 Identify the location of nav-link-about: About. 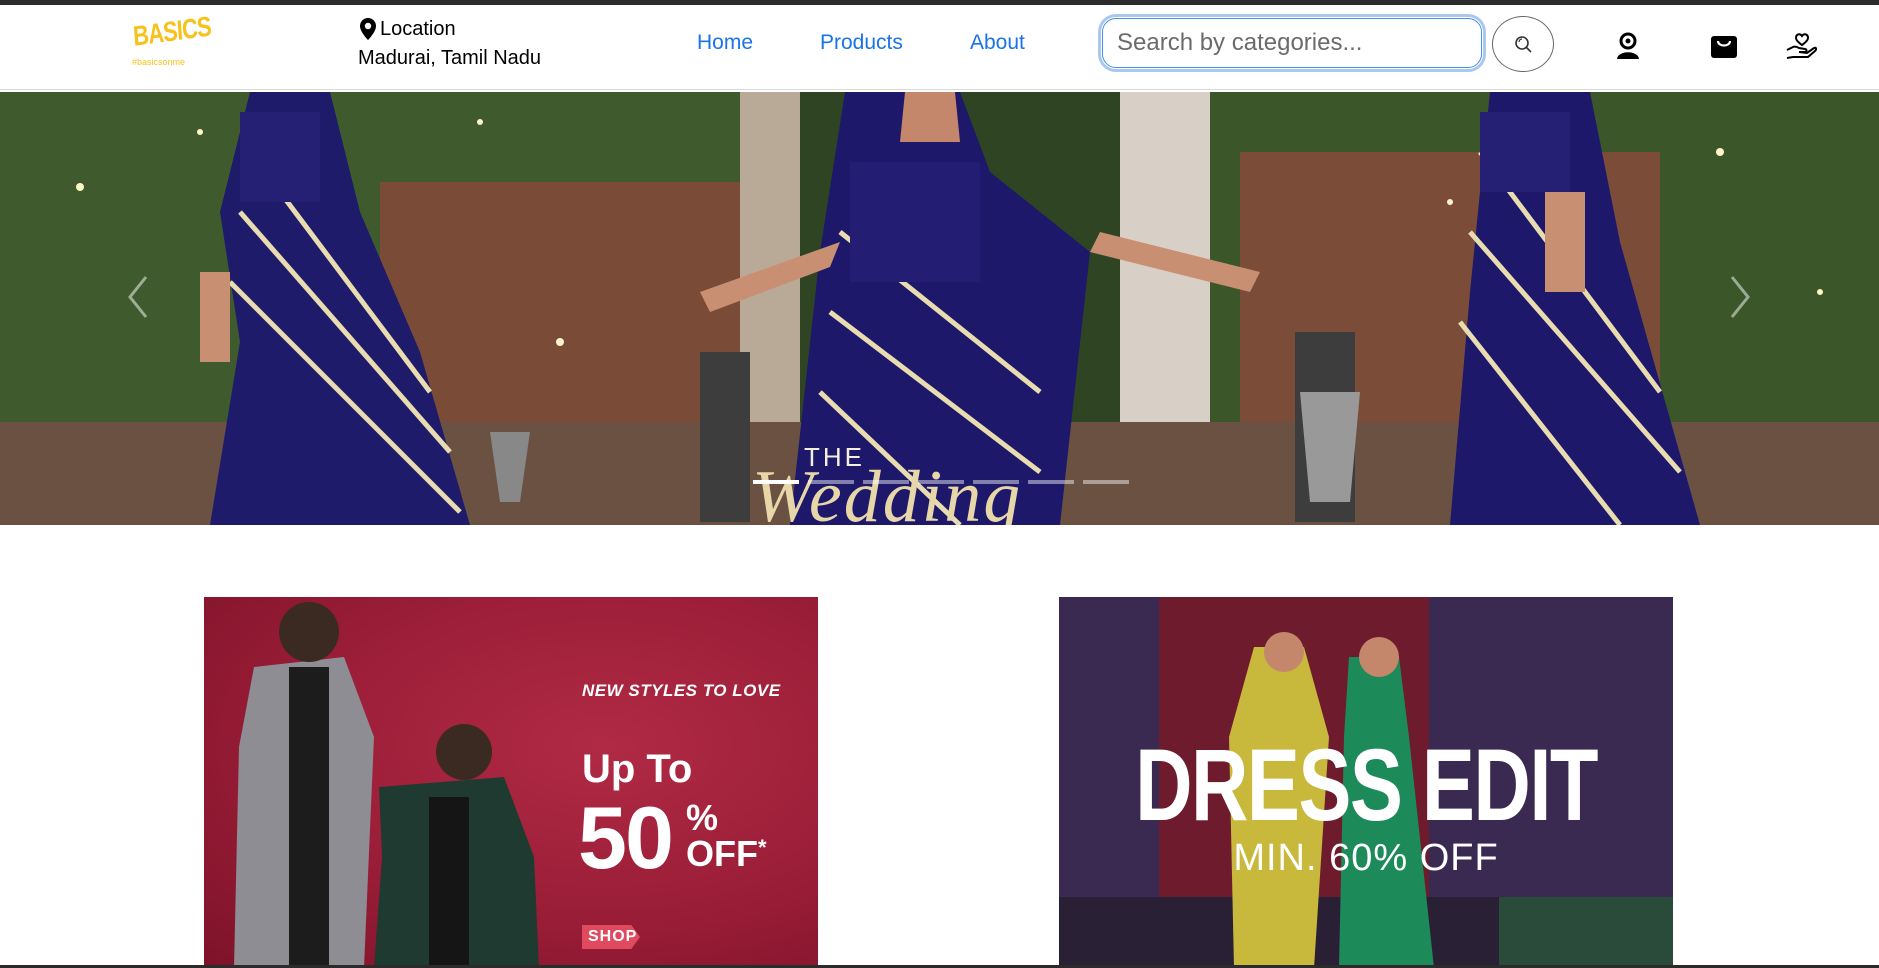
(997, 43).